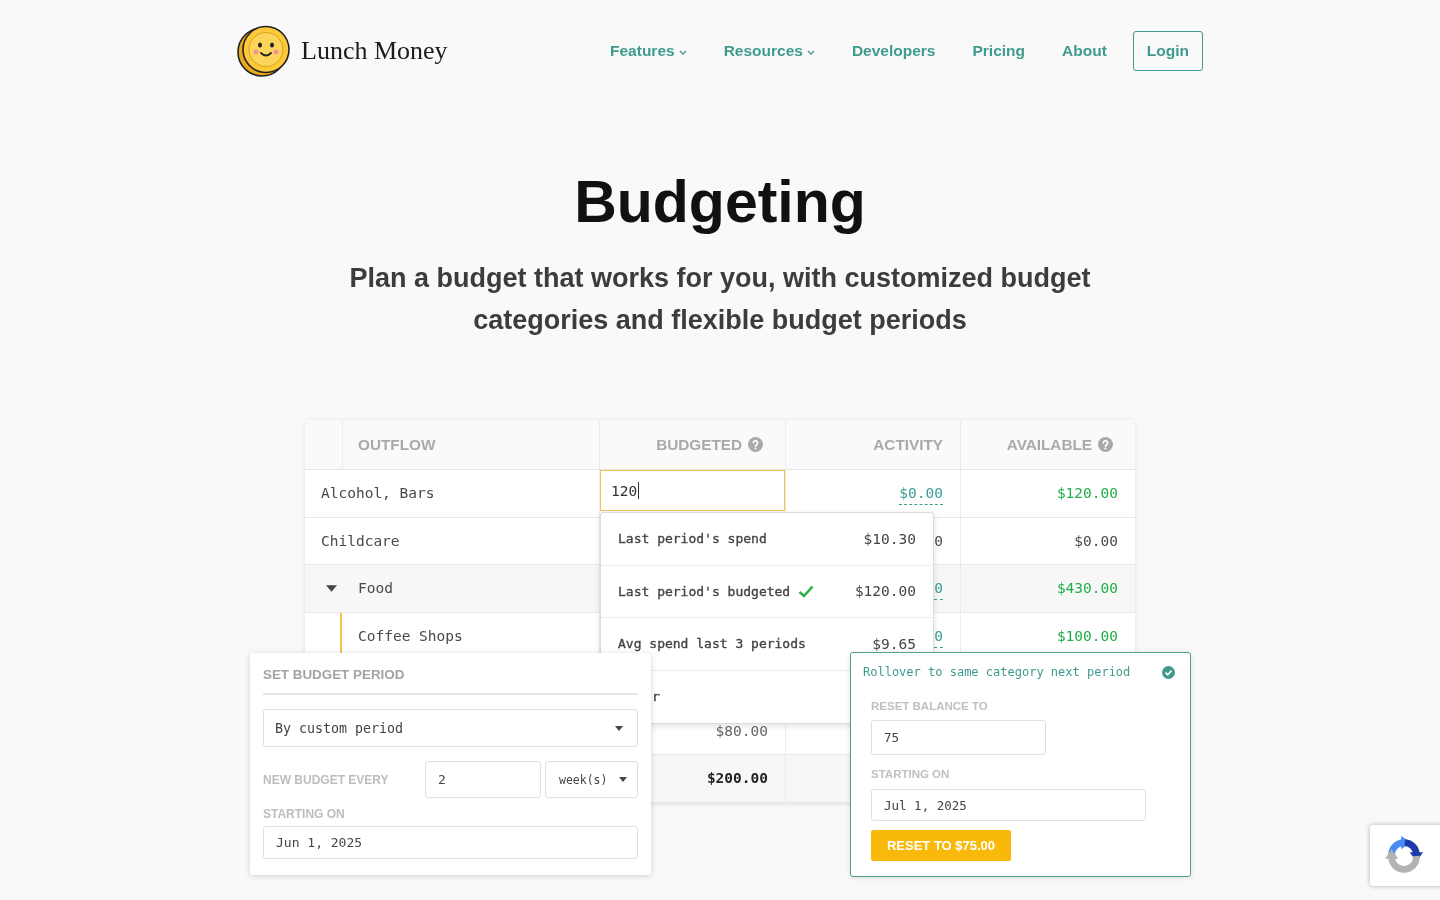  What do you see at coordinates (591, 779) in the screenshot?
I see `unit-select: week(s)` at bounding box center [591, 779].